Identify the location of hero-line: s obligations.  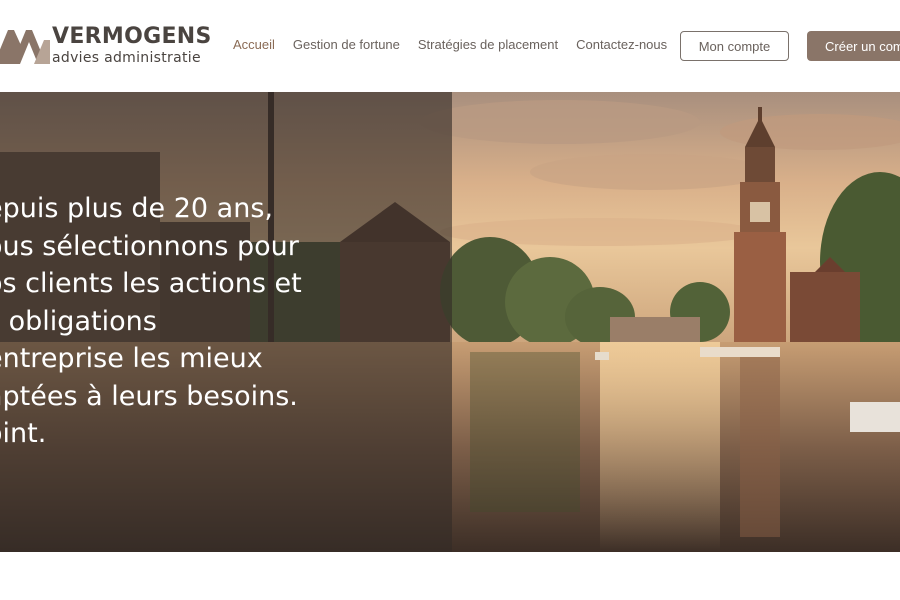
(78, 321).